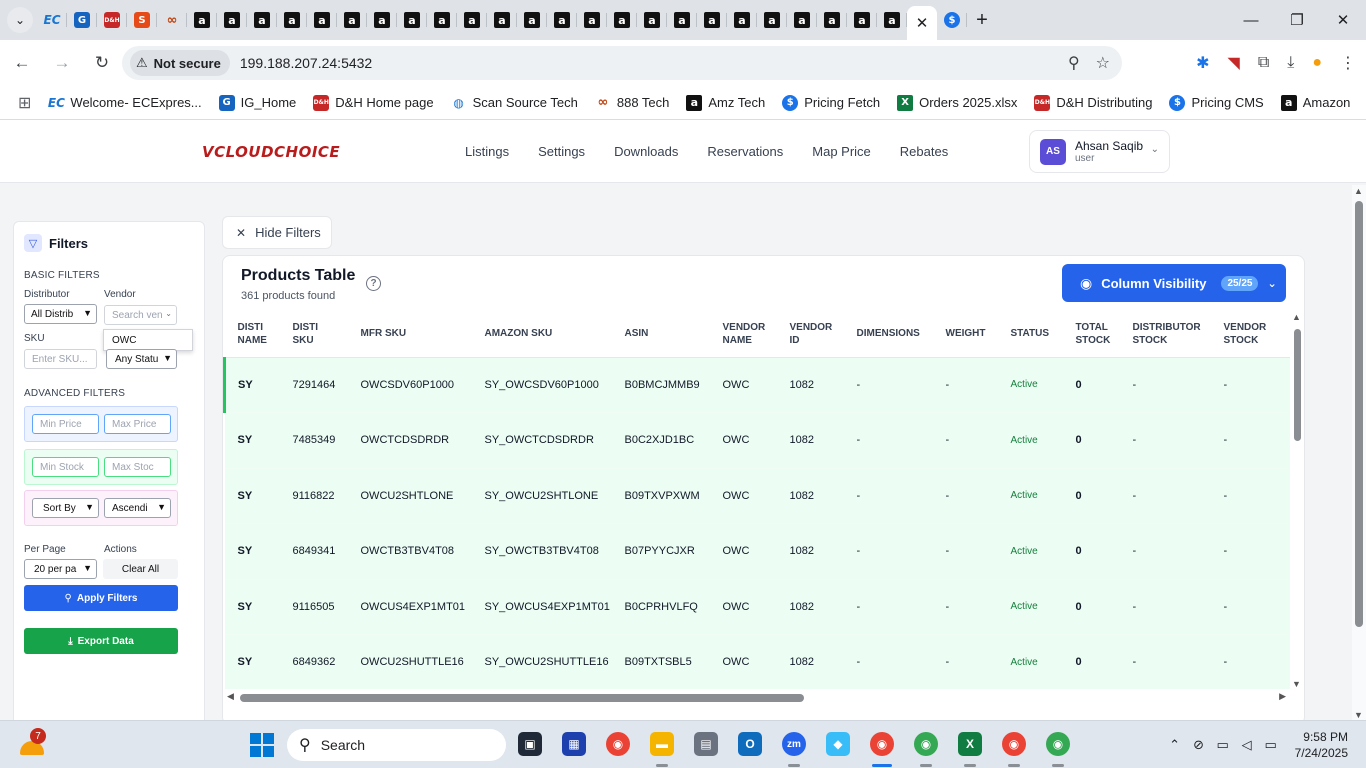 The image size is (1366, 768). What do you see at coordinates (262, 745) in the screenshot?
I see `start-button` at bounding box center [262, 745].